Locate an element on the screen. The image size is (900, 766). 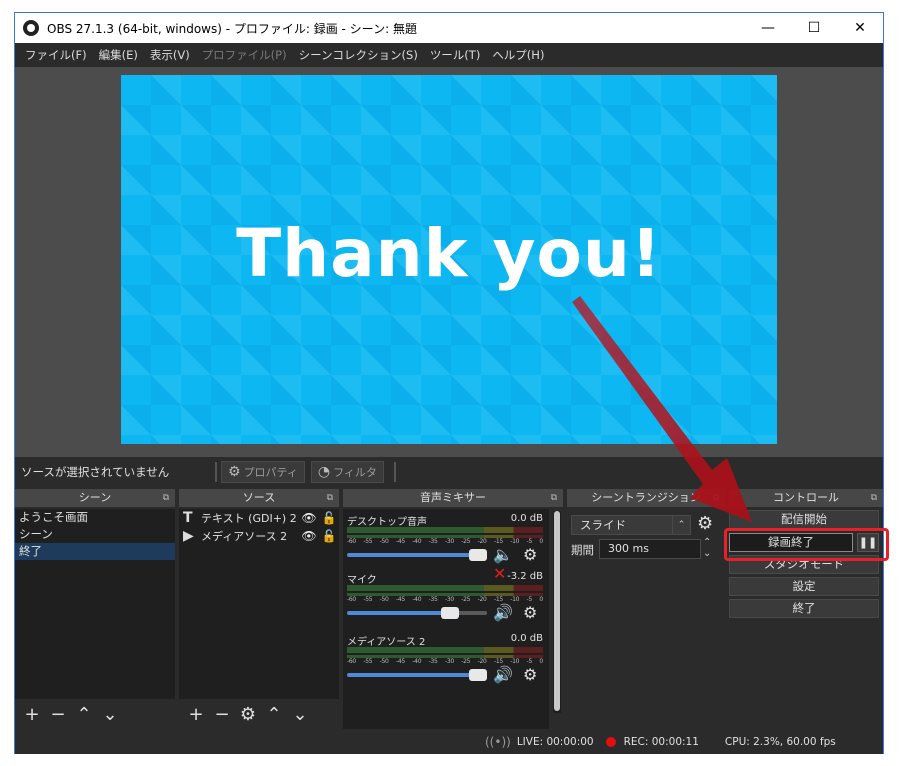
source-item: T テキスト (GDI+) 2 👁 🔓 is located at coordinates (259, 518).